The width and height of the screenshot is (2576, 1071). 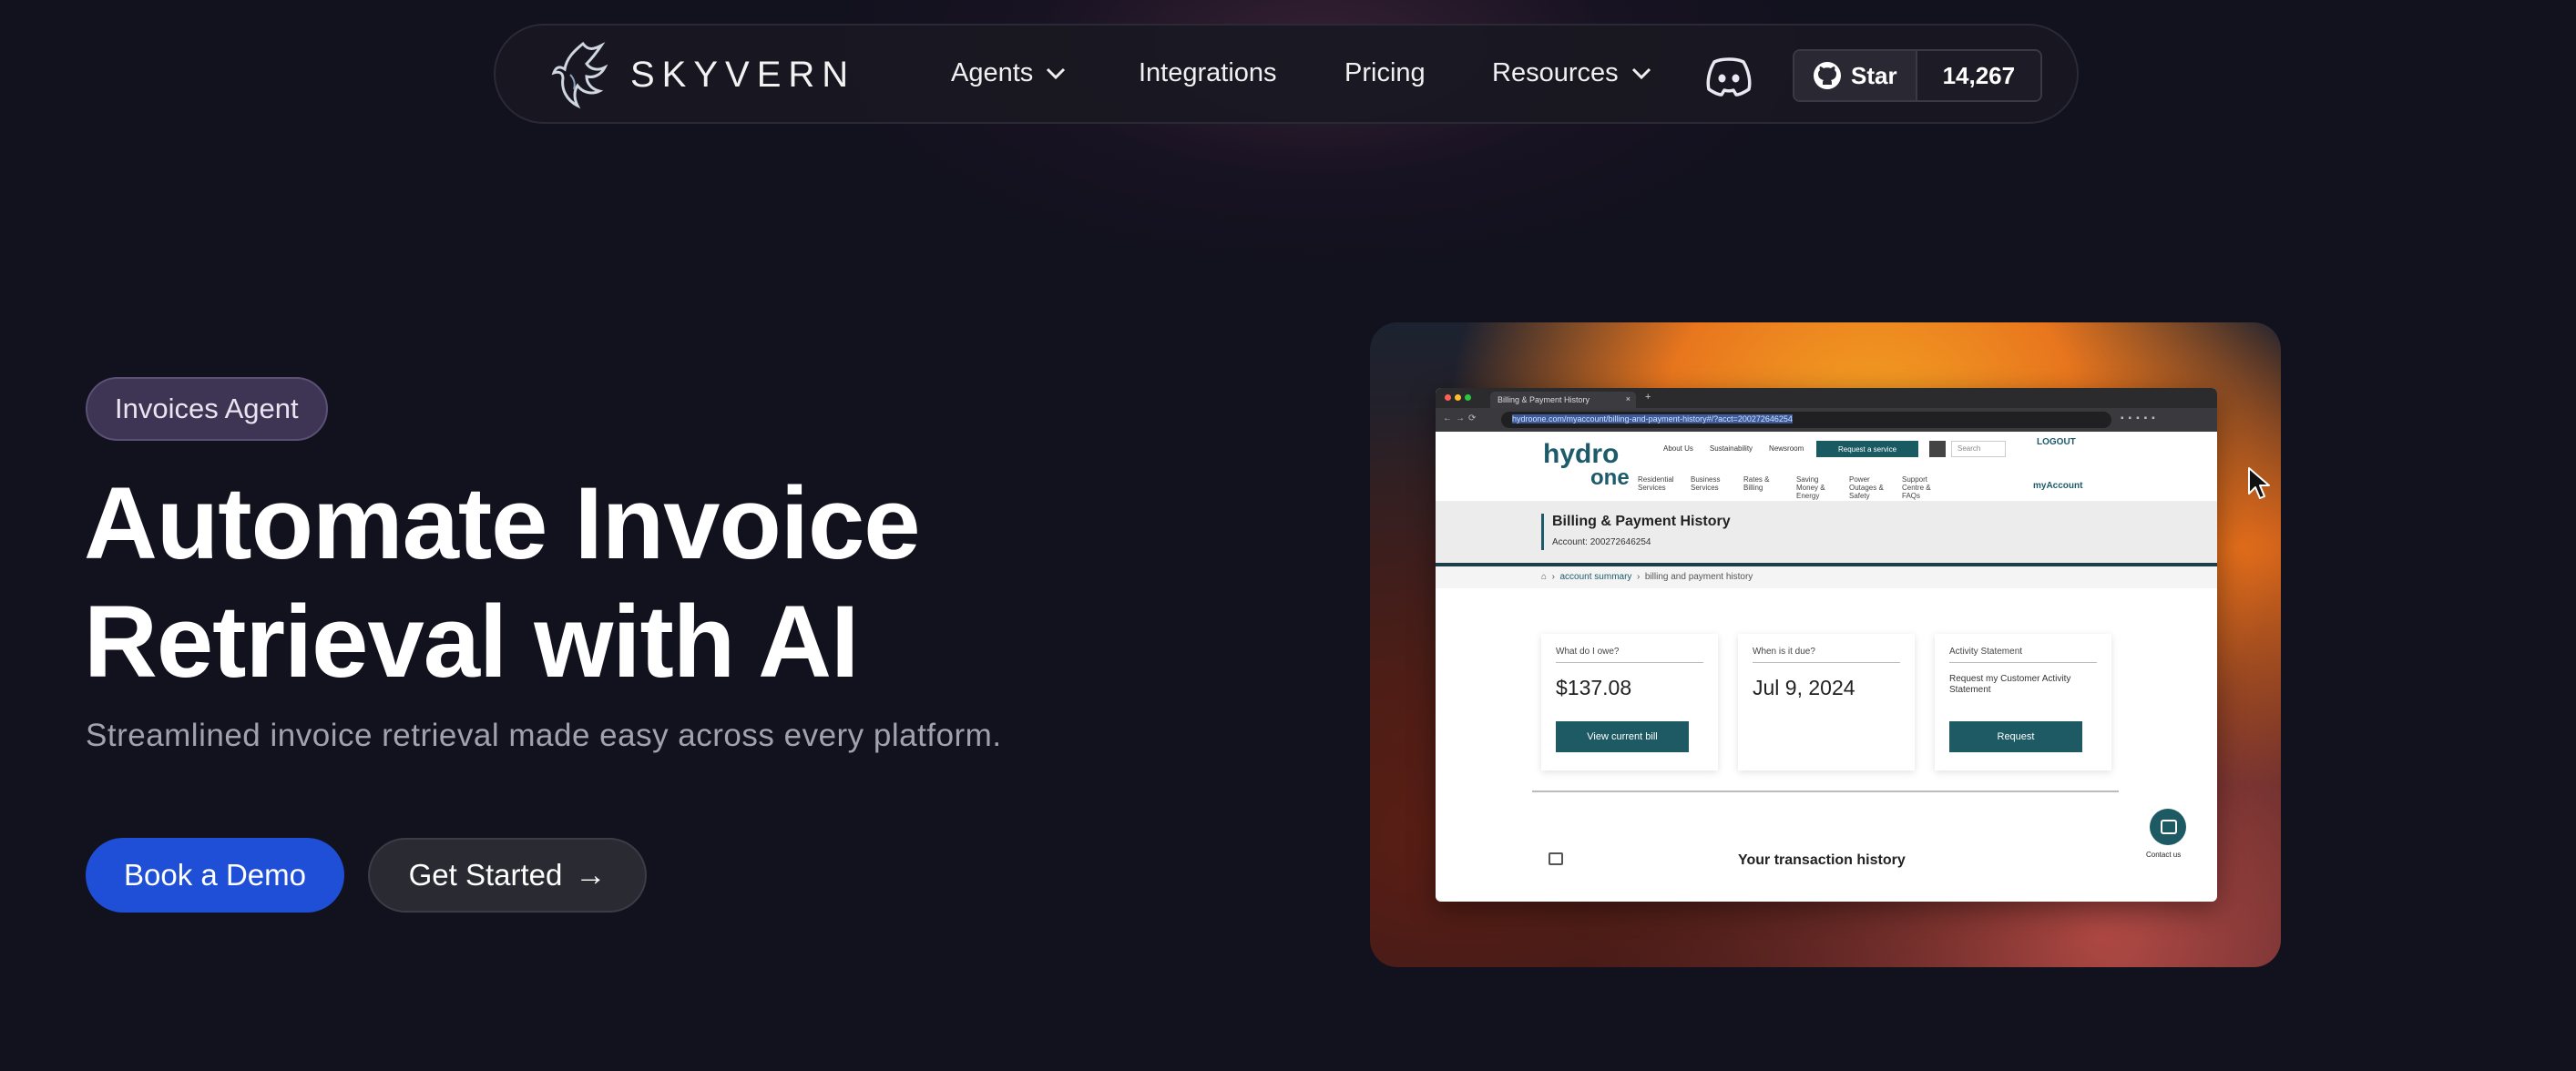 What do you see at coordinates (207, 409) in the screenshot?
I see `category-badge: Invoices Agent` at bounding box center [207, 409].